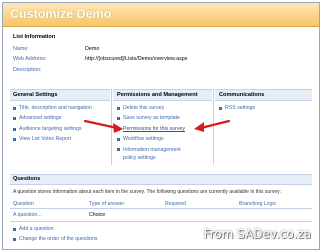 This screenshot has width=322, height=252. What do you see at coordinates (143, 139) in the screenshot?
I see `workflow-settings-link: Workflow settings` at bounding box center [143, 139].